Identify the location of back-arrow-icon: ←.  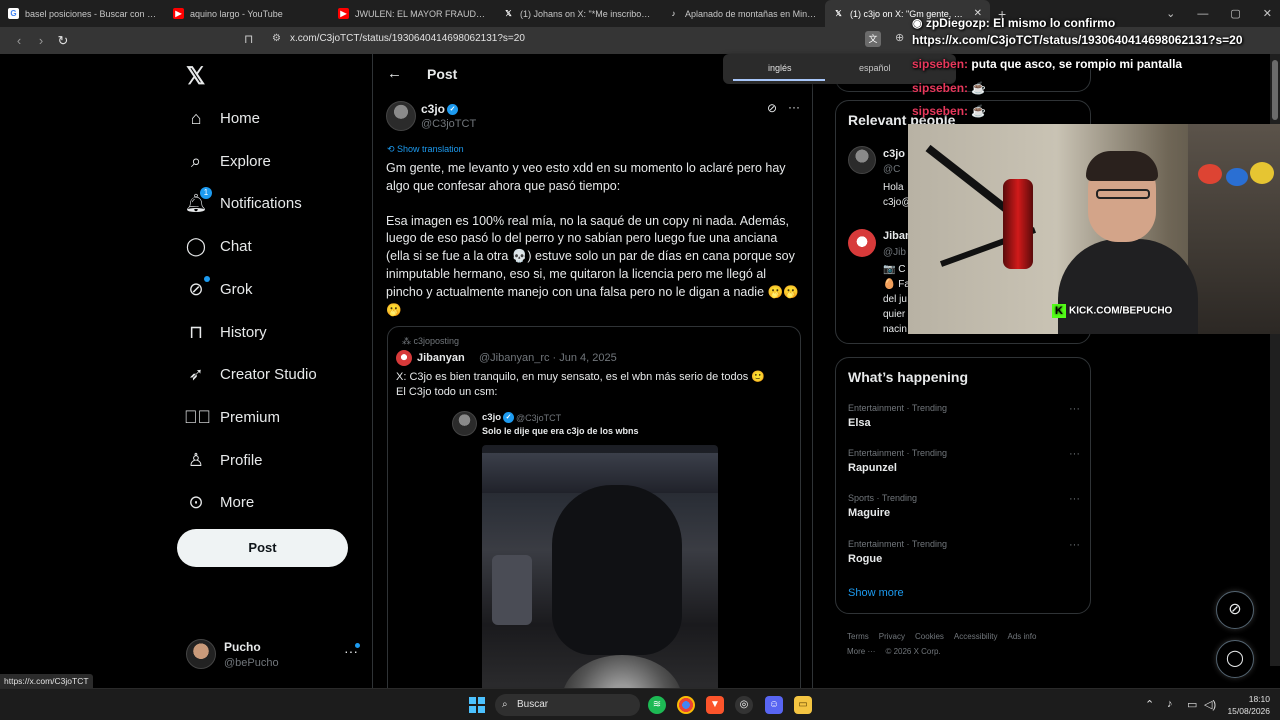
(394, 73).